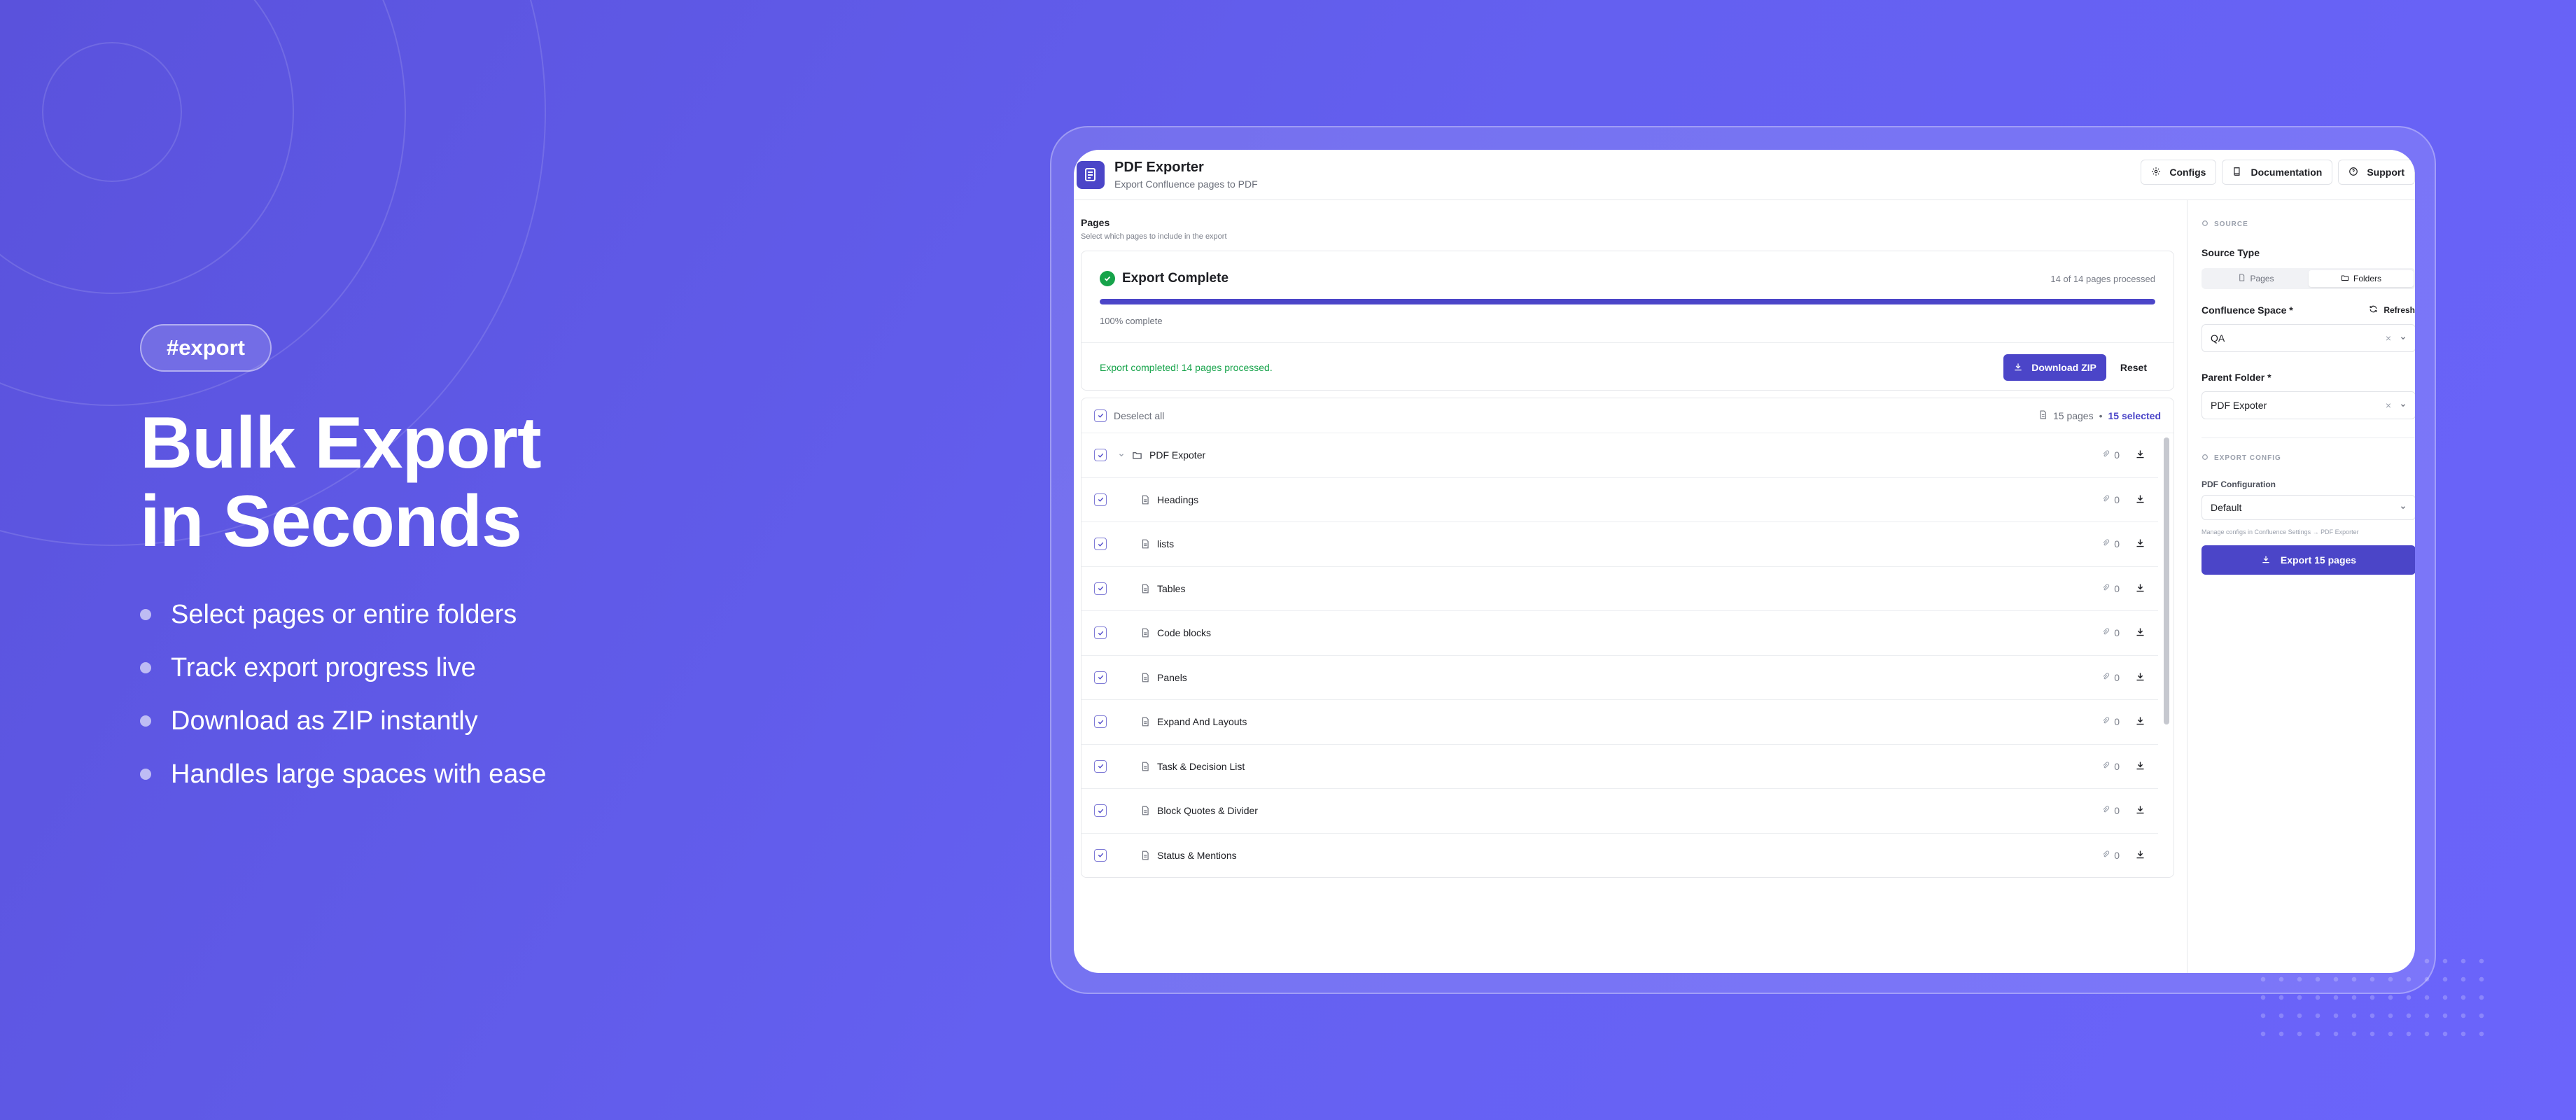 The width and height of the screenshot is (2576, 1120). Describe the element at coordinates (1620, 767) in the screenshot. I see `page-row: Task & Decision List 0` at that location.